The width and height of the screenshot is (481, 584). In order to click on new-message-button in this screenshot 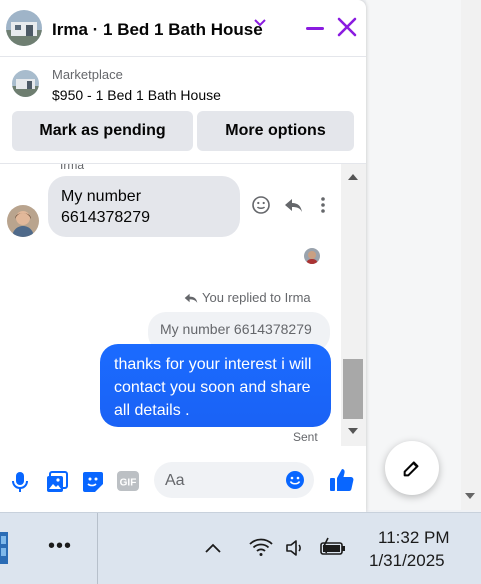, I will do `click(412, 468)`.